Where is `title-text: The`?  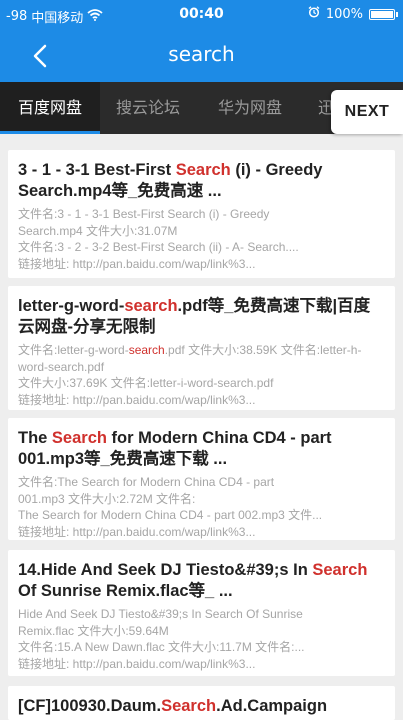 title-text: The is located at coordinates (35, 438).